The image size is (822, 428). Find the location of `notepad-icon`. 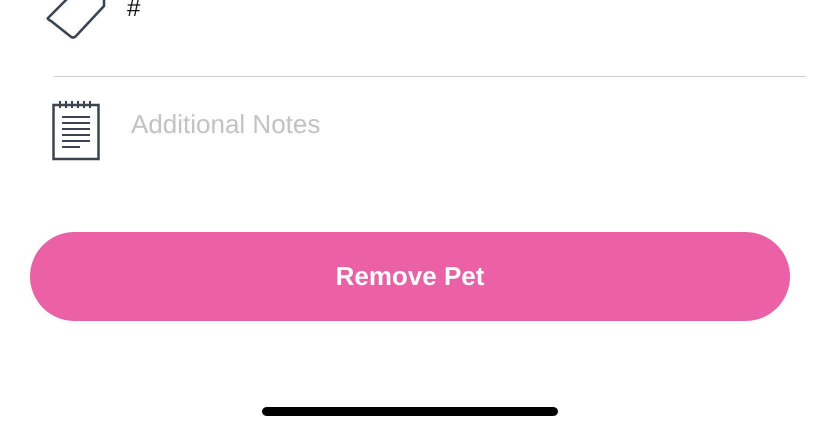

notepad-icon is located at coordinates (76, 131).